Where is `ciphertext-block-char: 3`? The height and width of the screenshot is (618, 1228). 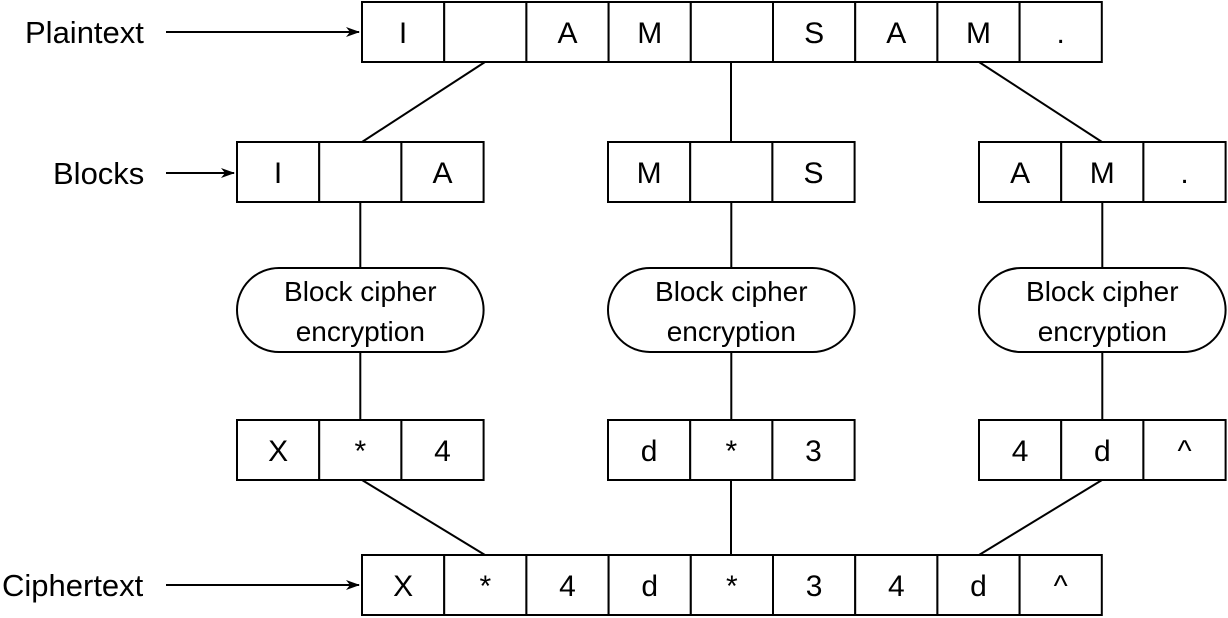
ciphertext-block-char: 3 is located at coordinates (814, 586).